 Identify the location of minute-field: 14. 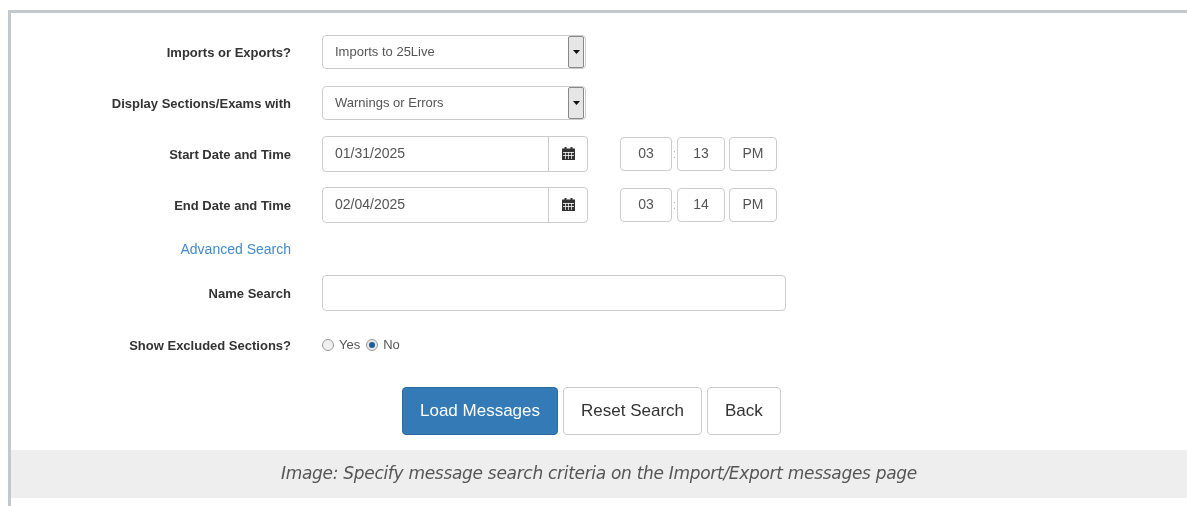
(701, 204).